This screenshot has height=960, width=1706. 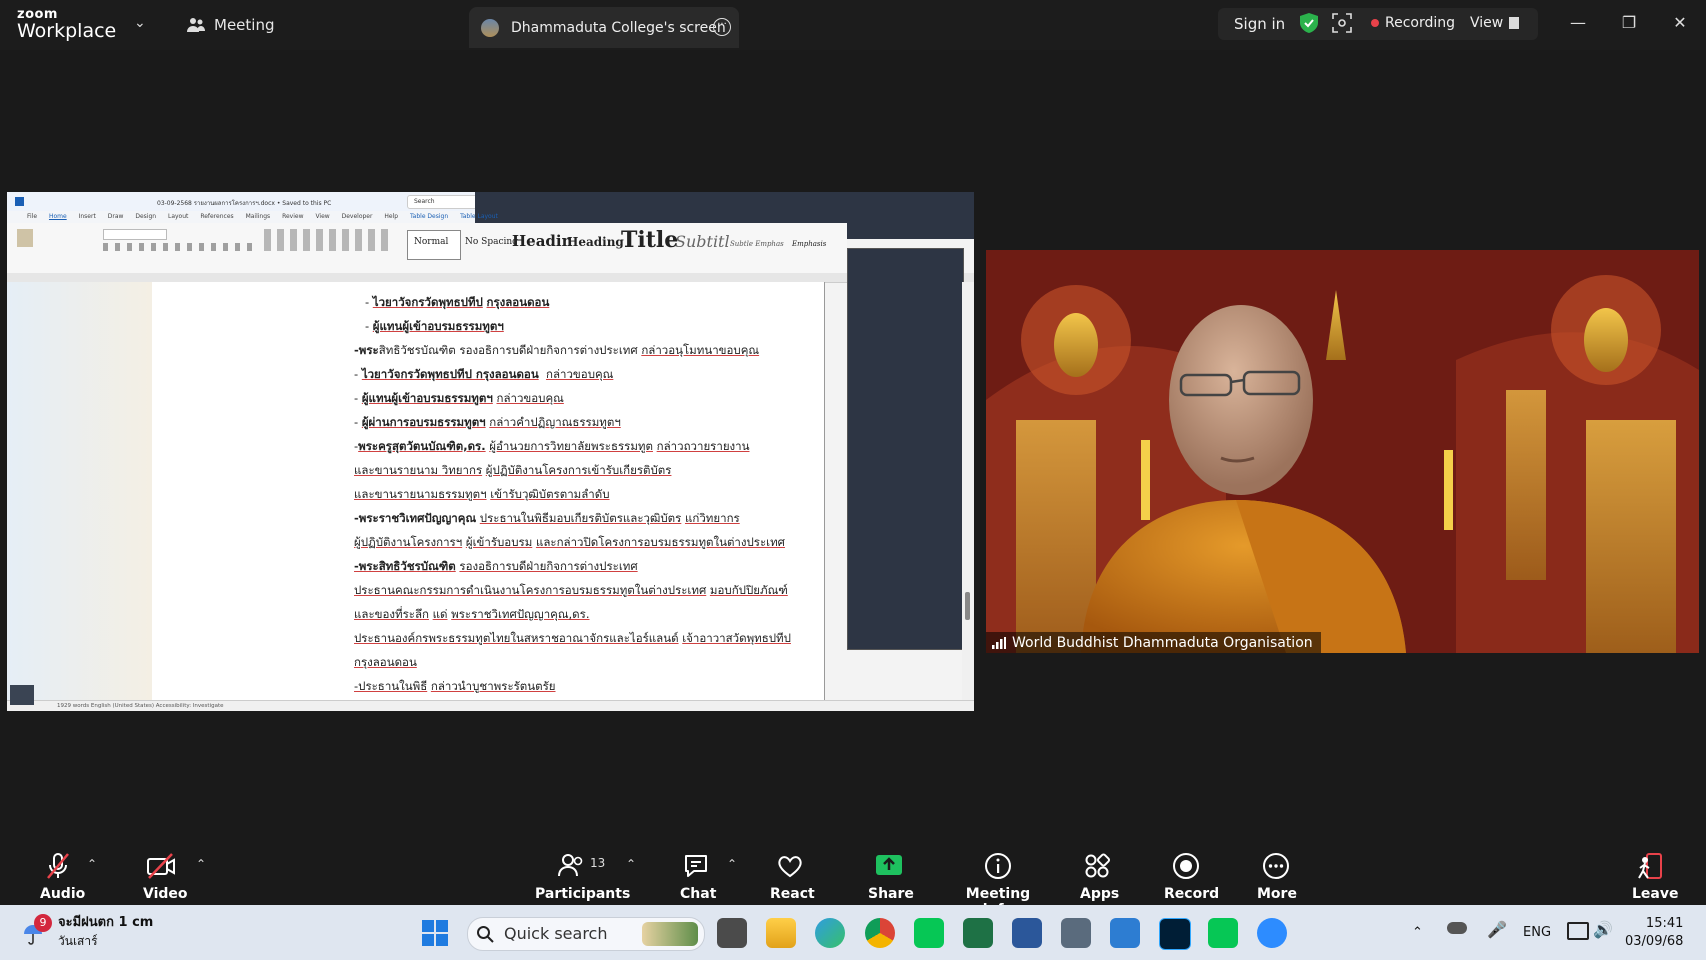 What do you see at coordinates (1309, 25) in the screenshot?
I see `shield-check-icon` at bounding box center [1309, 25].